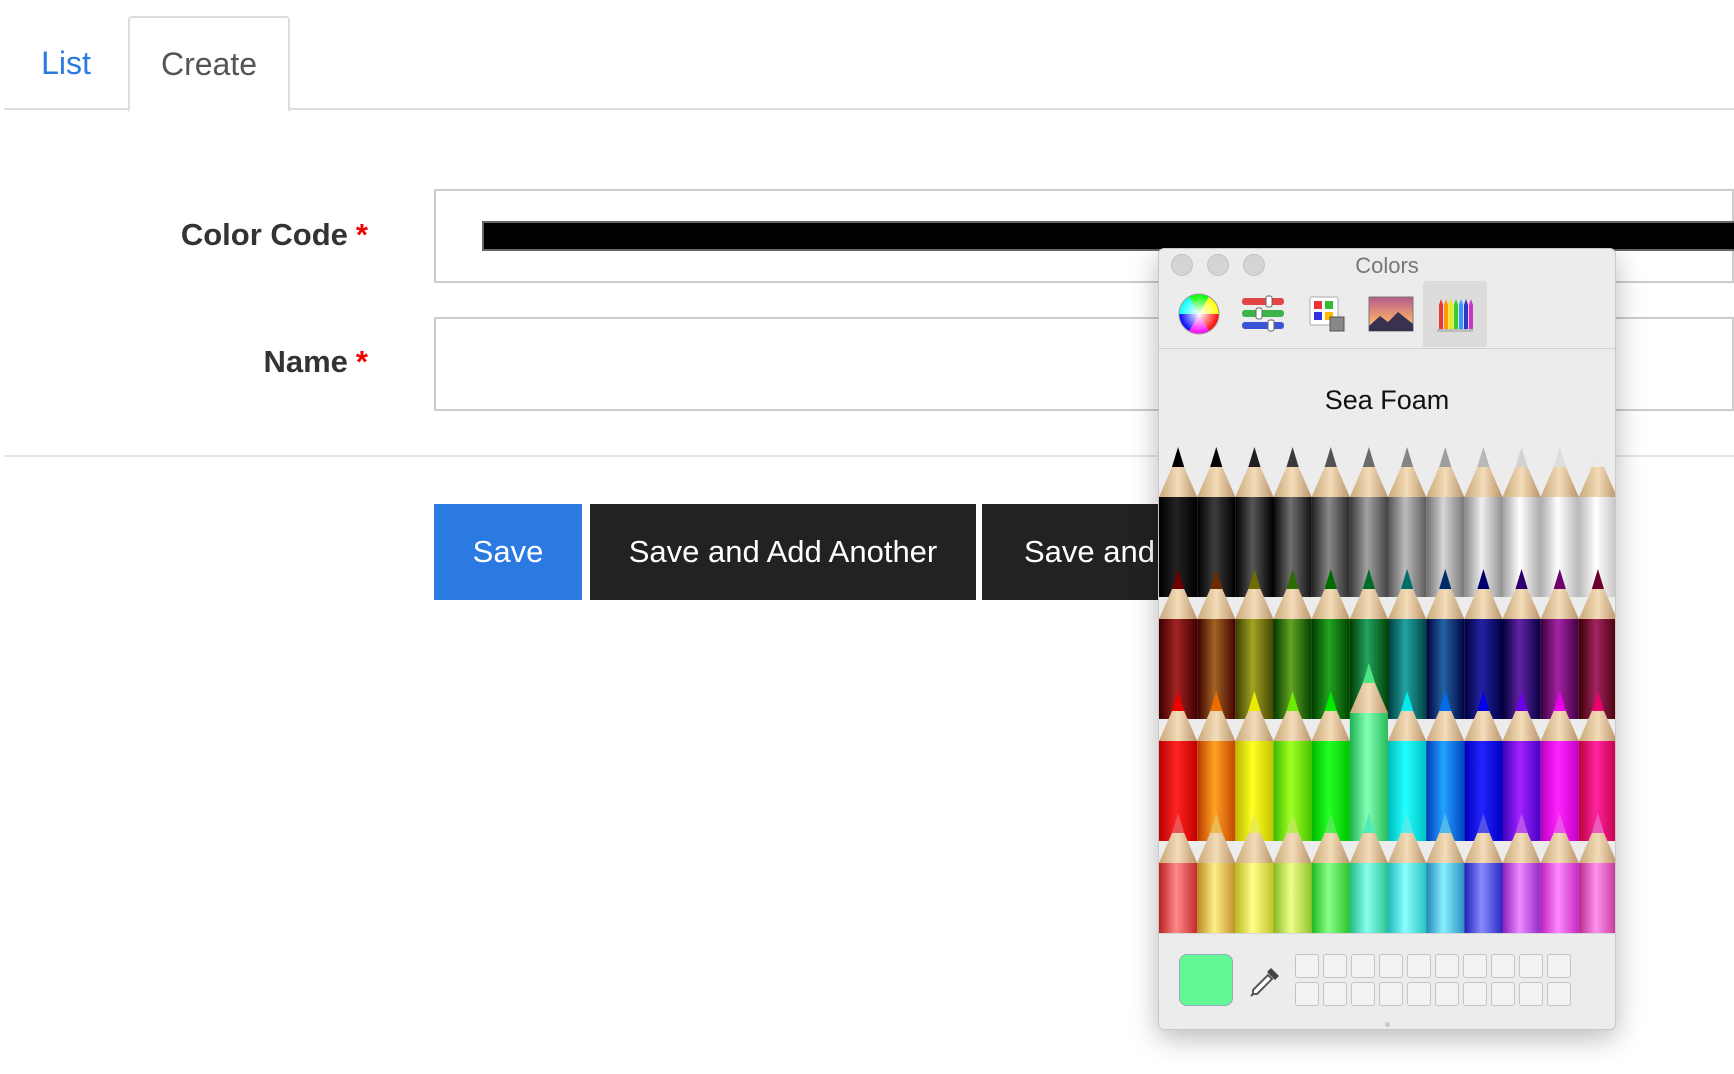  I want to click on color-wheel-tab, so click(1199, 314).